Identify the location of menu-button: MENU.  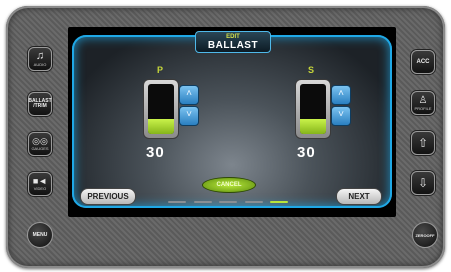
(40, 235).